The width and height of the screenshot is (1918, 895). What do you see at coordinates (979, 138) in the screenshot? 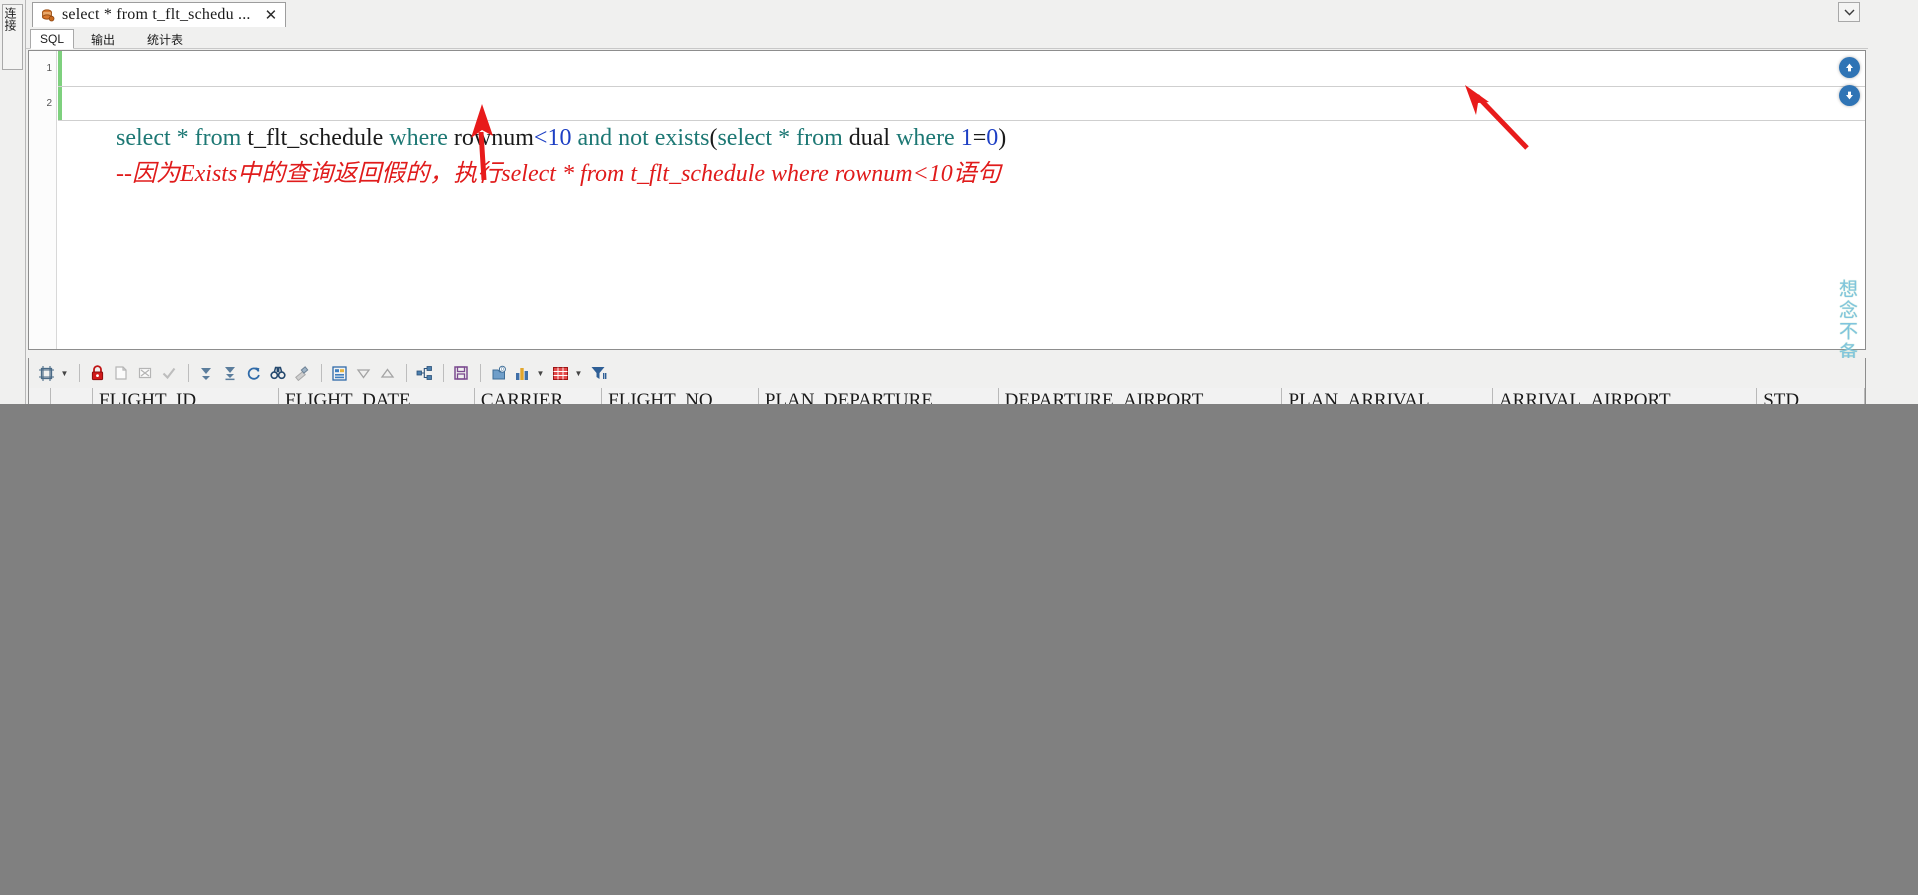
I see `sql-token: =` at bounding box center [979, 138].